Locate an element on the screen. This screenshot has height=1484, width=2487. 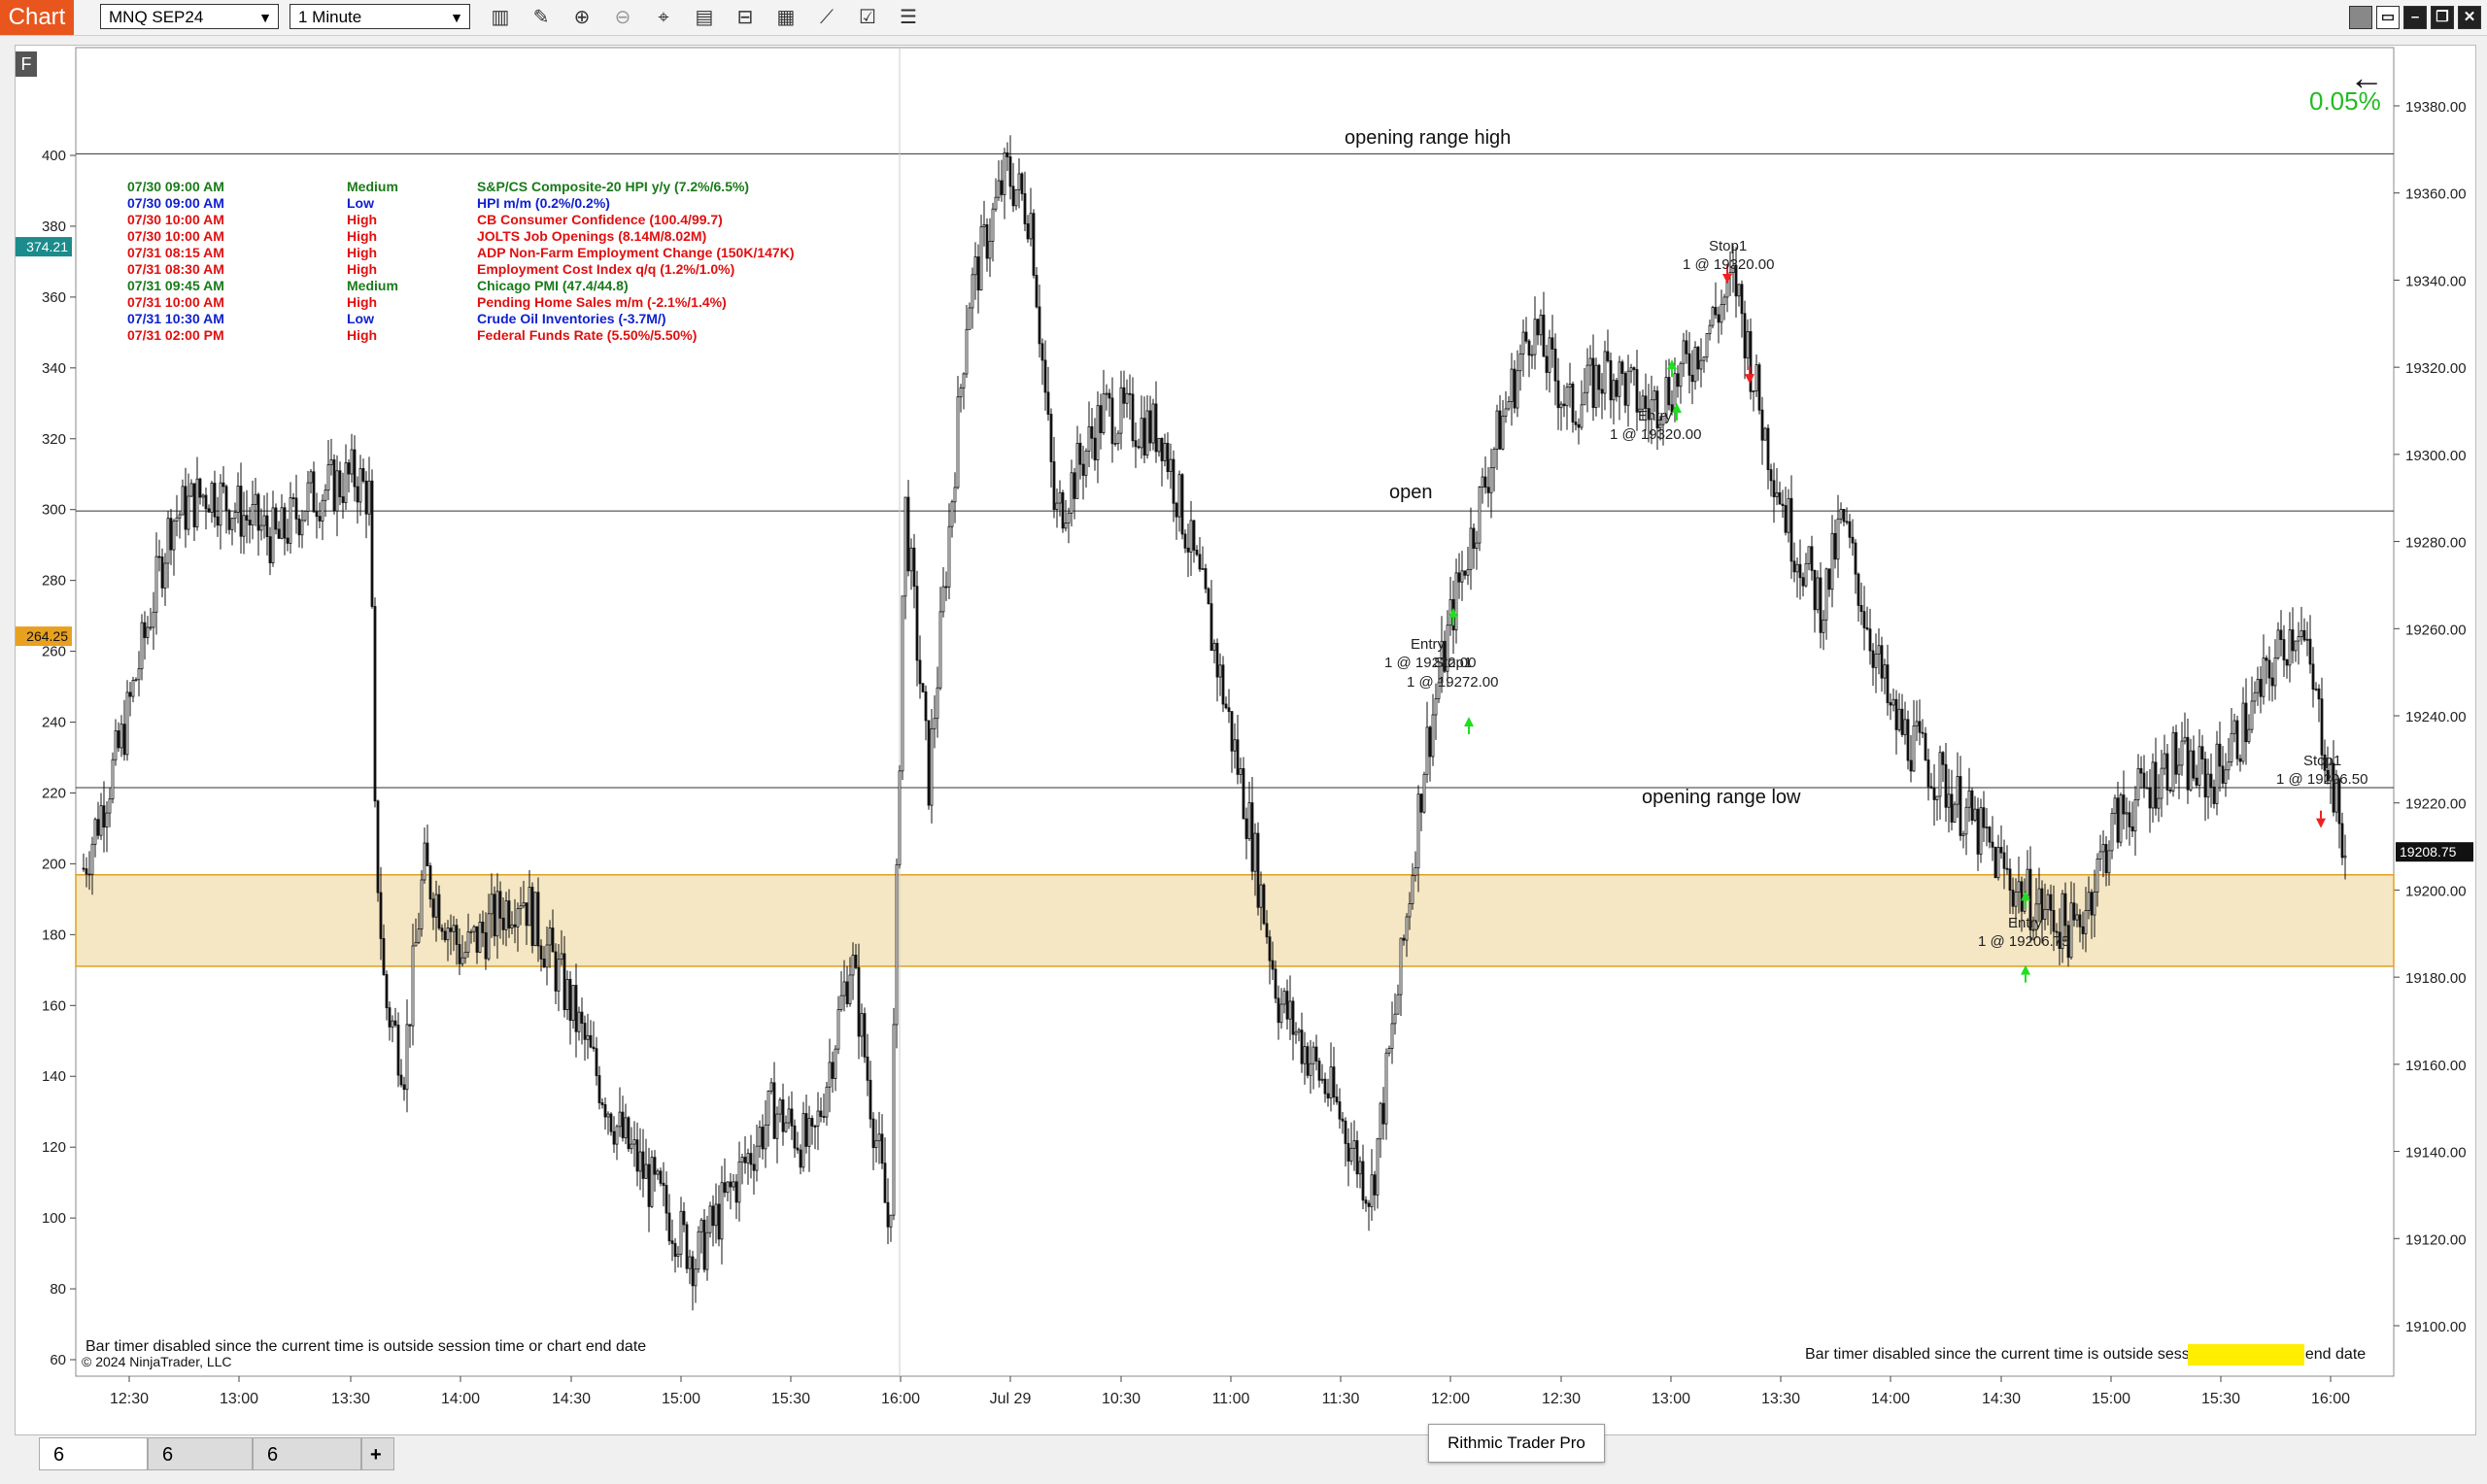
bottom-tab-2: 6 is located at coordinates (200, 1453).